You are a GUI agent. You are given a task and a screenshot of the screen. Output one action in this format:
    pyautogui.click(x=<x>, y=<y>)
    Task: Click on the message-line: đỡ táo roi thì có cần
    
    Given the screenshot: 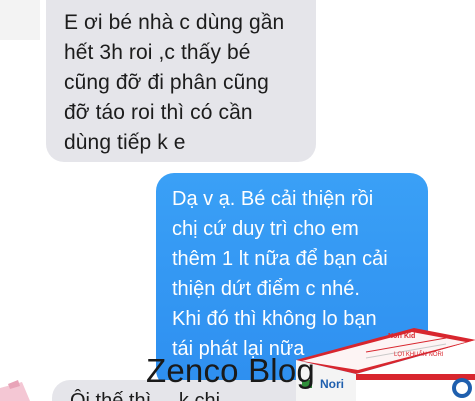 What is the action you would take?
    pyautogui.click(x=158, y=112)
    